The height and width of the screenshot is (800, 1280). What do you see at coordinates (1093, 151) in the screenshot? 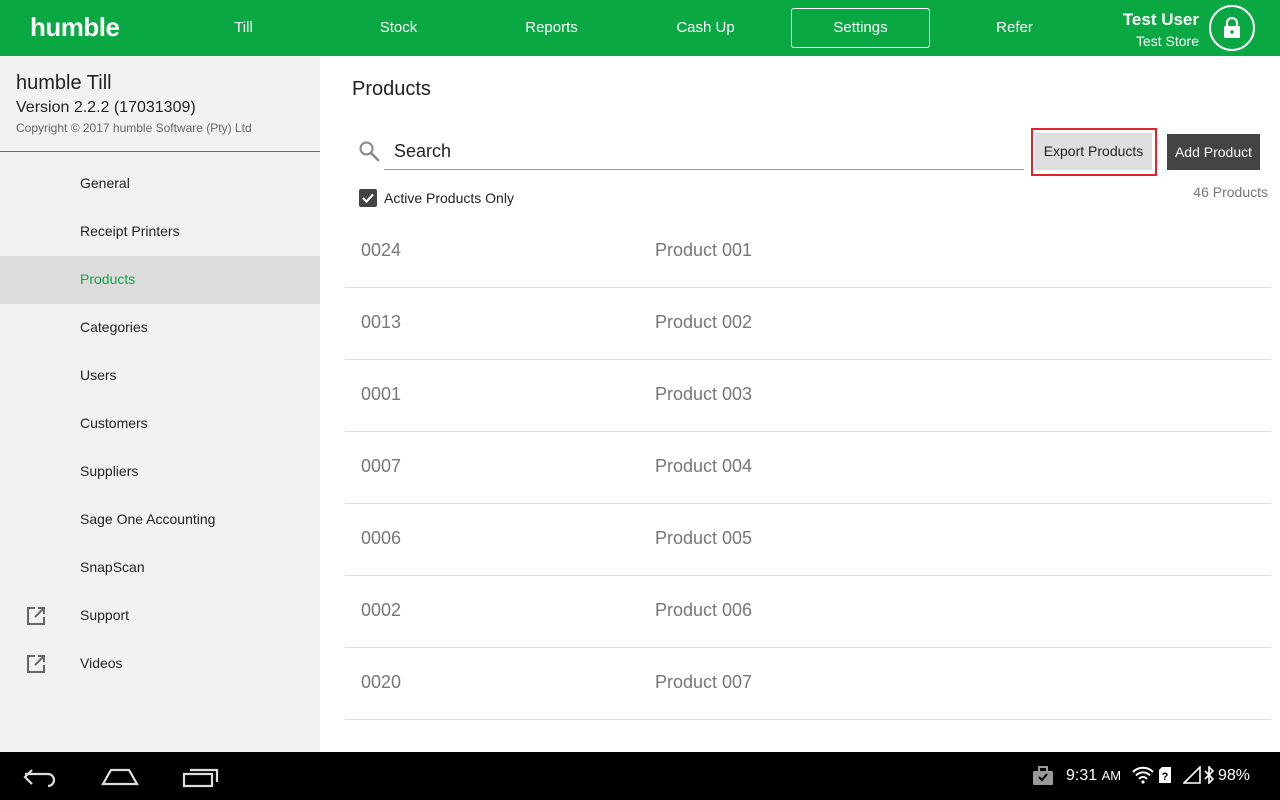
I see `export-products-button: Export Products` at bounding box center [1093, 151].